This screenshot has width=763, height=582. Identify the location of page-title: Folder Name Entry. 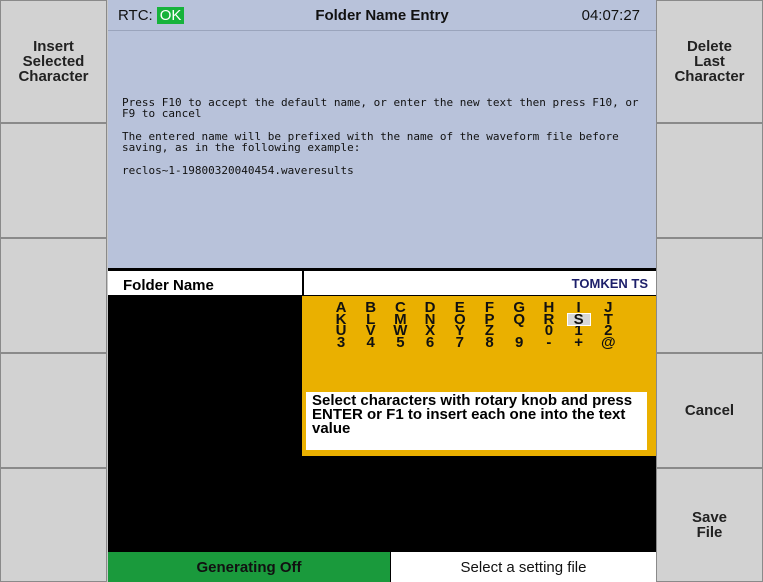
(382, 15).